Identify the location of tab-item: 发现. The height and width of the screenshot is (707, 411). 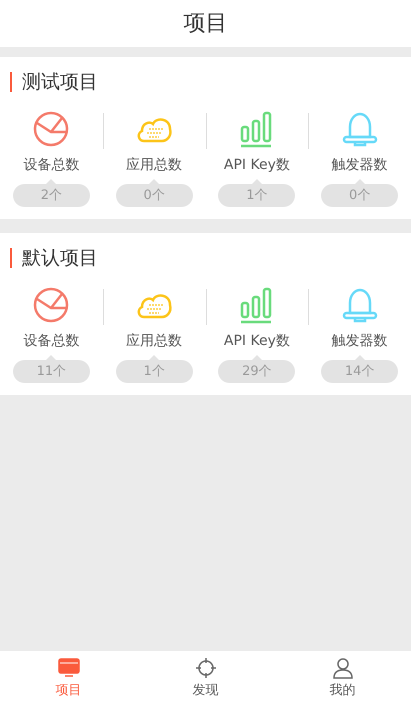
(205, 679).